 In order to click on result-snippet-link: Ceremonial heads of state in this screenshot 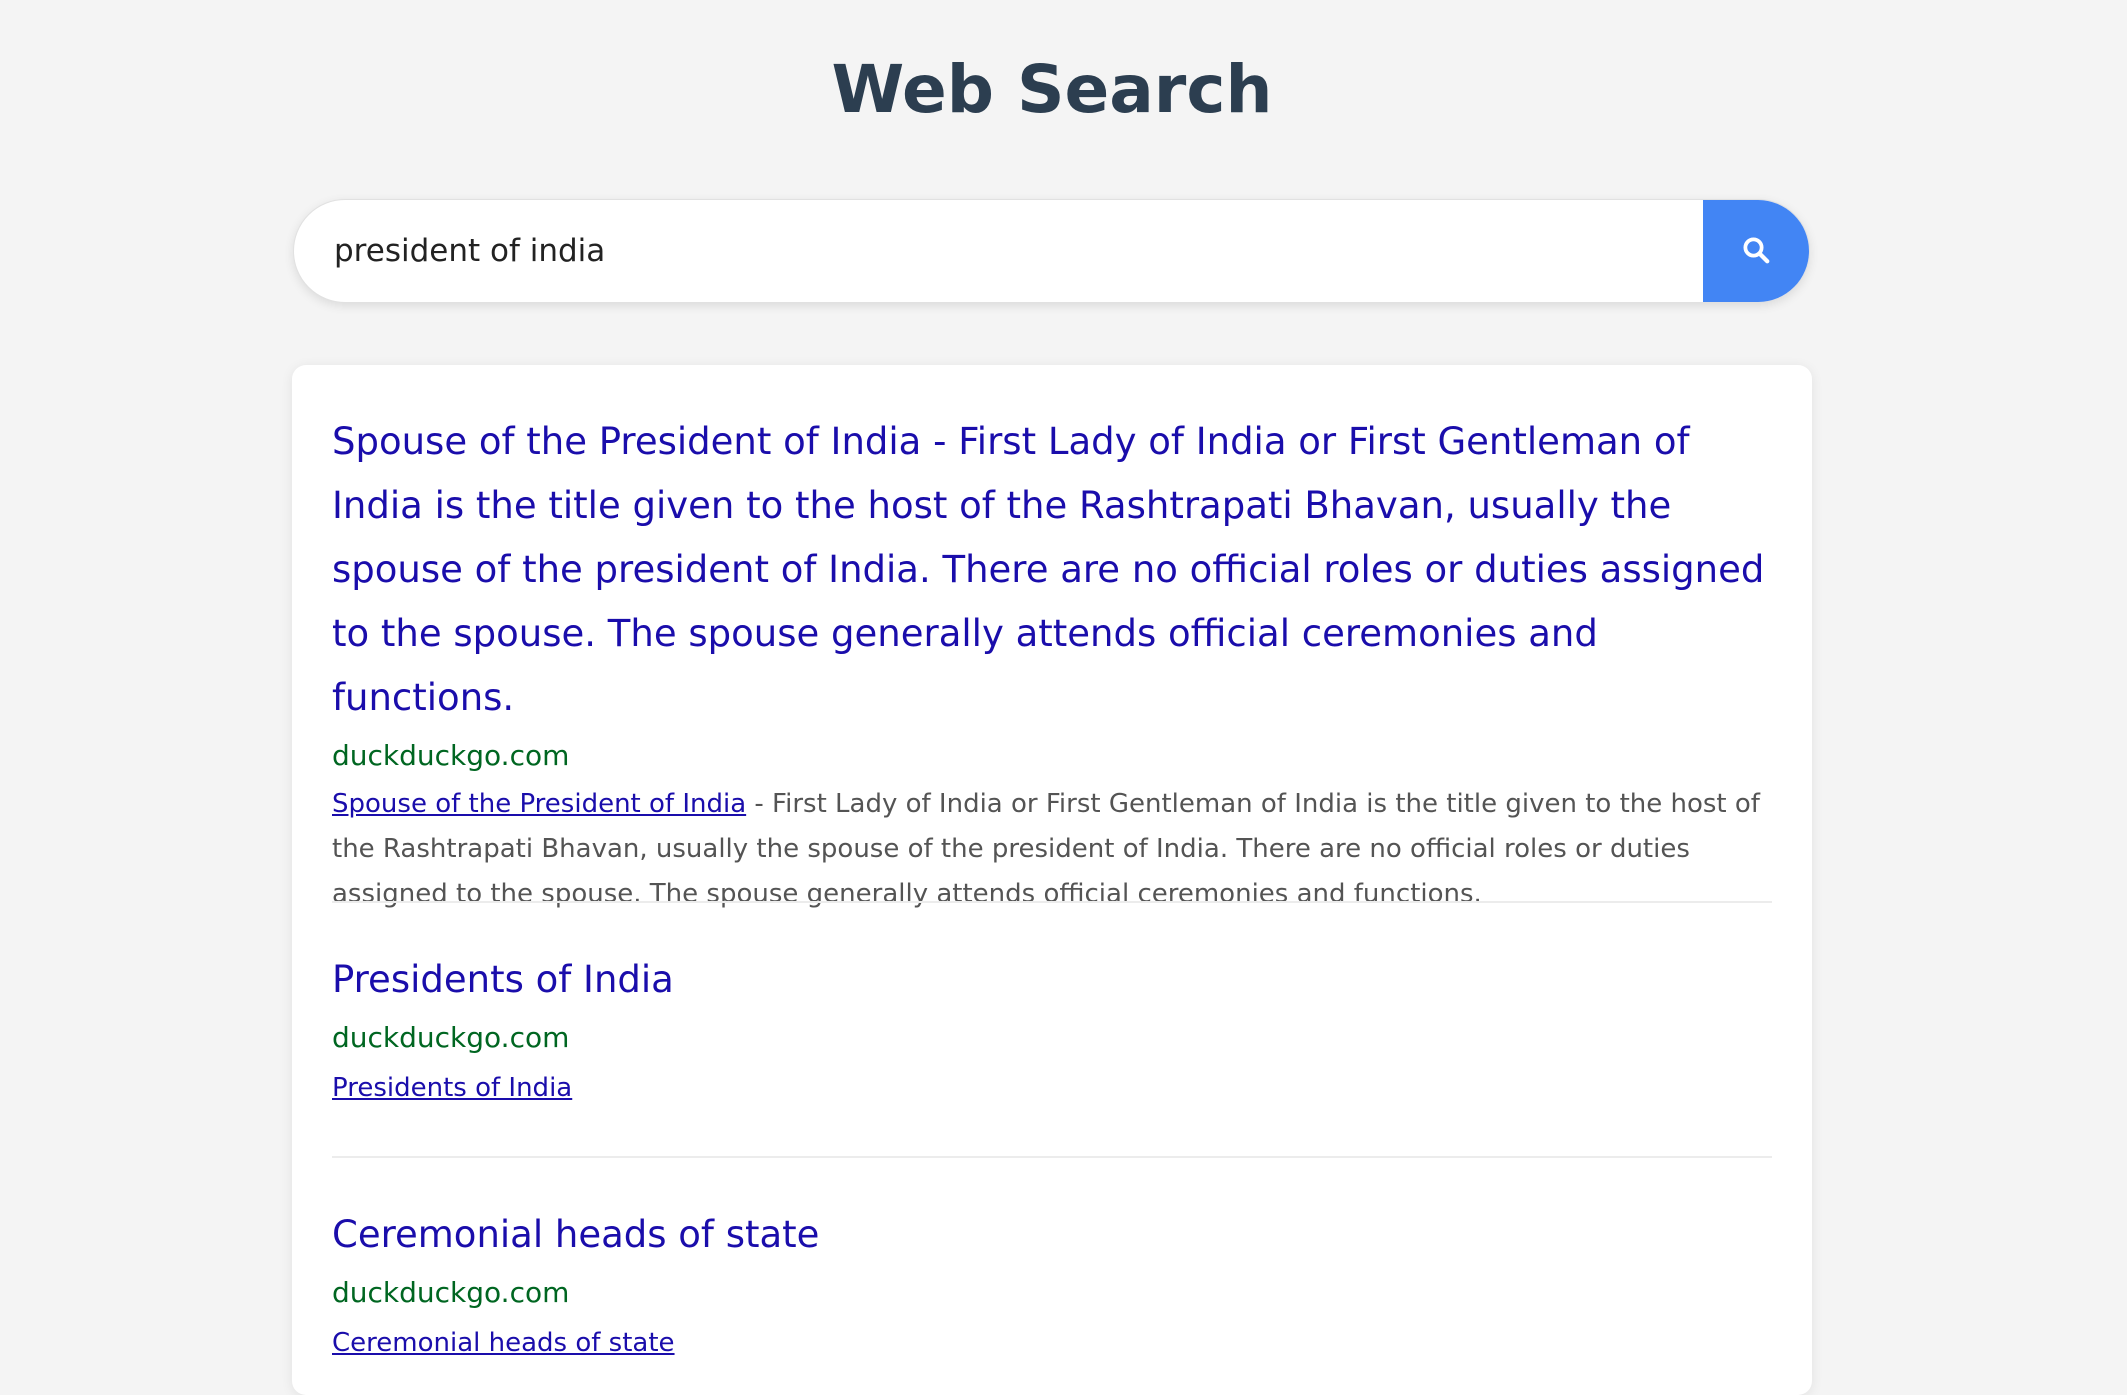, I will do `click(503, 1343)`.